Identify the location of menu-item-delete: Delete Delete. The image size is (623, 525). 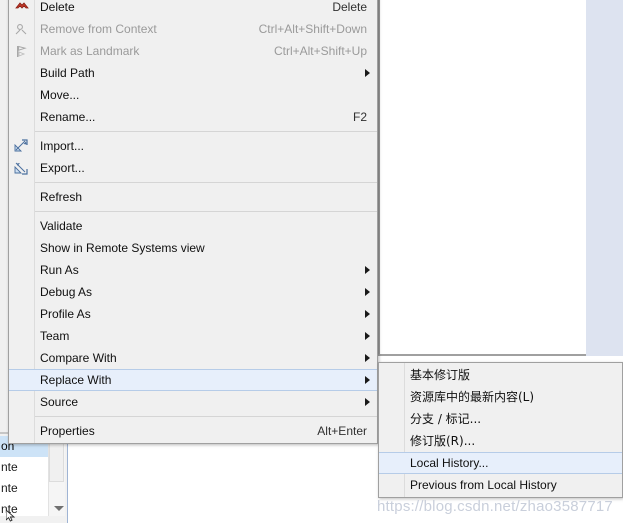
(193, 9).